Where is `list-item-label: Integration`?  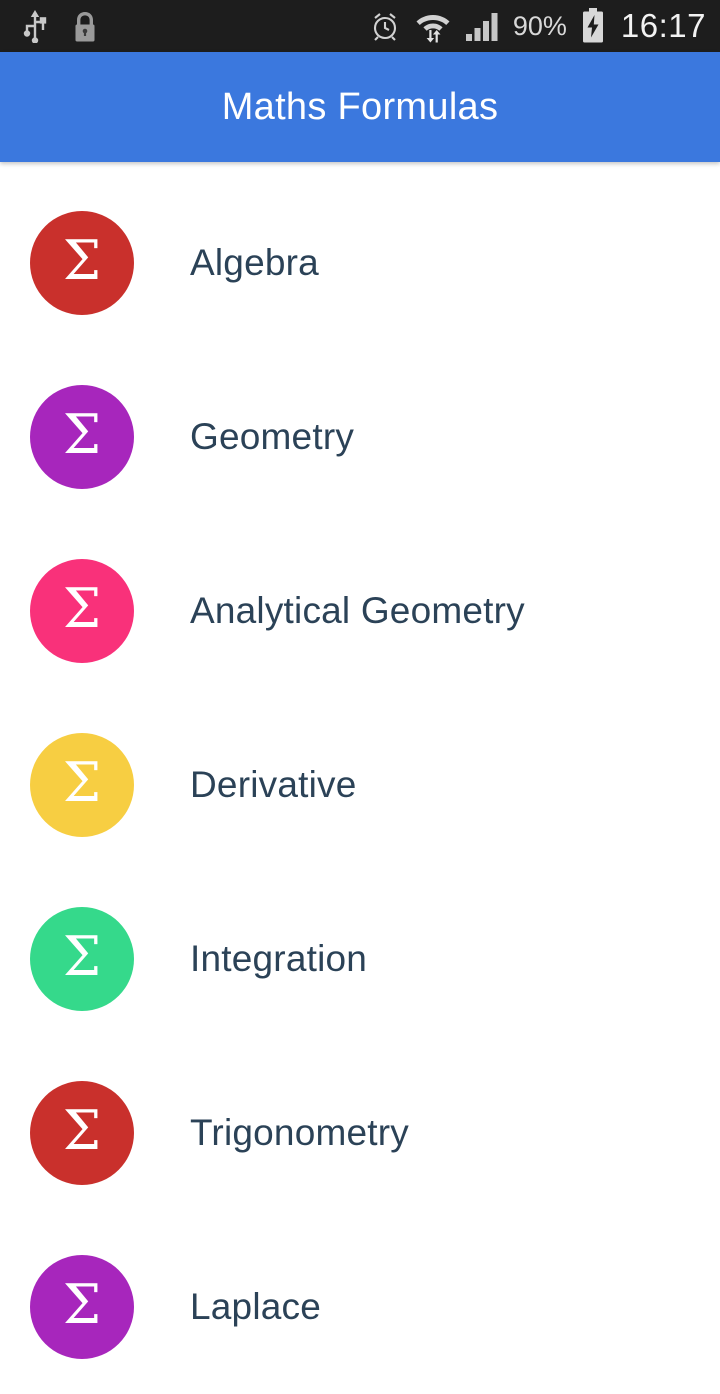
list-item-label: Integration is located at coordinates (279, 958).